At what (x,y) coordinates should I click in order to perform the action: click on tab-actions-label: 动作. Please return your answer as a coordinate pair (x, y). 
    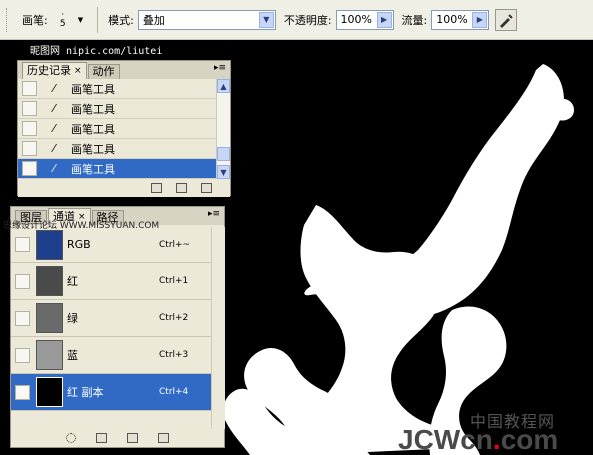
    Looking at the image, I should click on (103, 71).